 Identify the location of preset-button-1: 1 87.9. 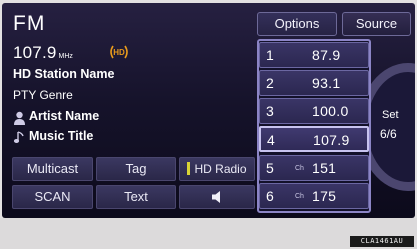
(314, 55).